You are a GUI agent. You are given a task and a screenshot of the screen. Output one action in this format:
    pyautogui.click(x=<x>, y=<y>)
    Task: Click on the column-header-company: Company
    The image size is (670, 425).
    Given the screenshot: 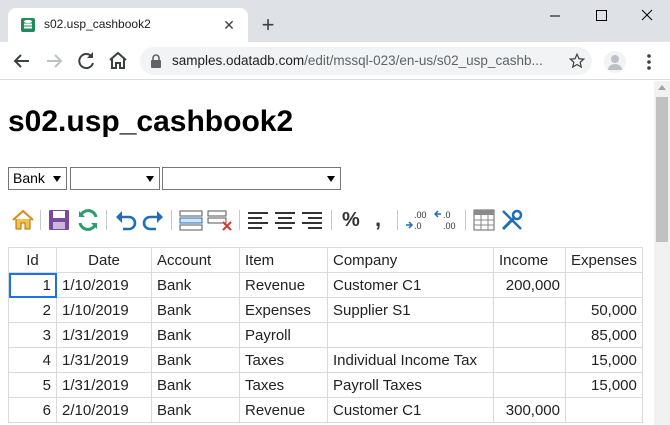 What is the action you would take?
    pyautogui.click(x=410, y=260)
    